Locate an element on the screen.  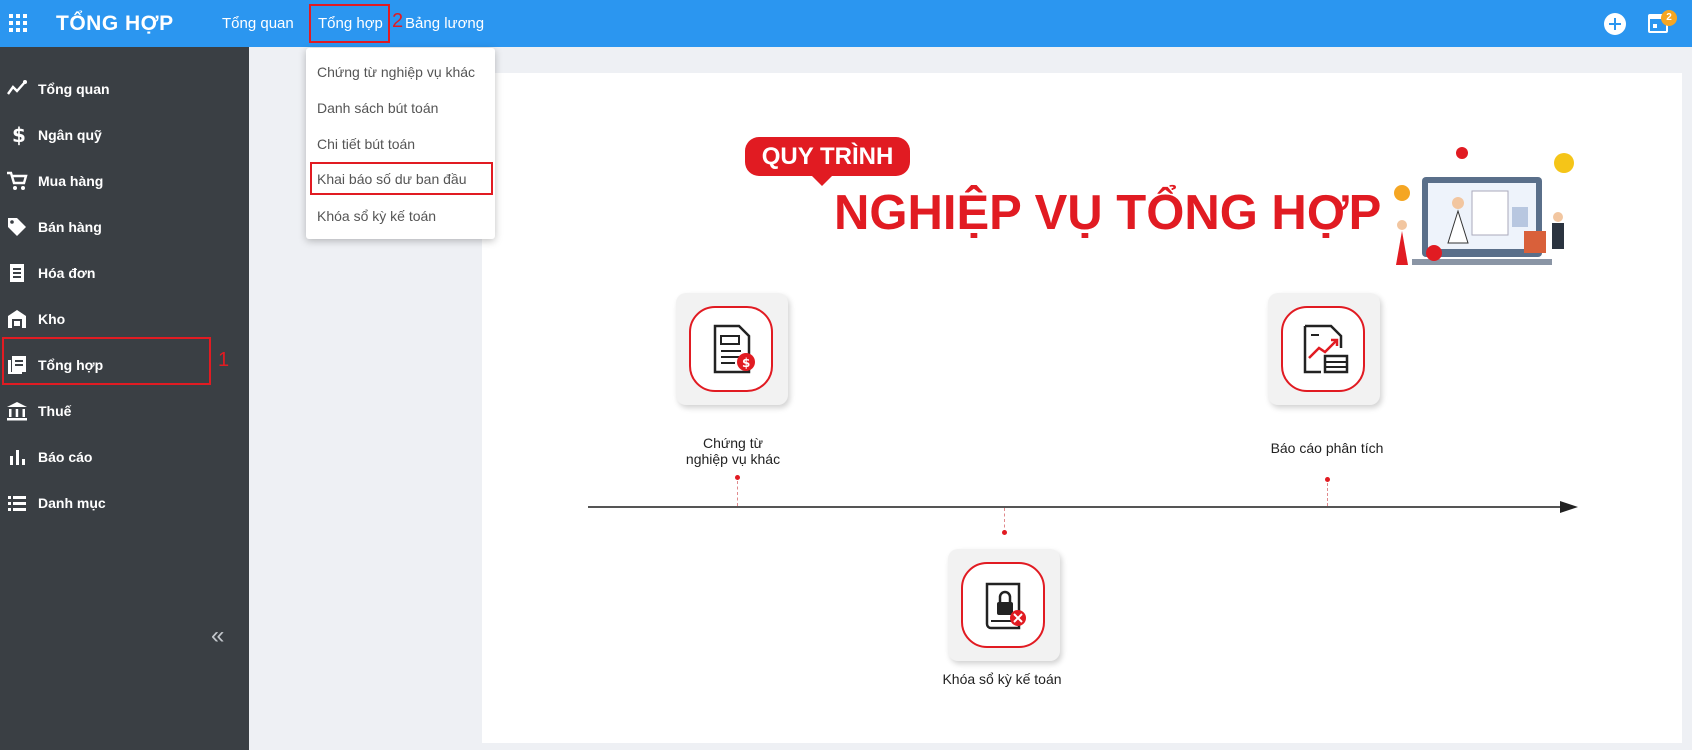
menu-item-chi-tiet-but-toan: Chi tiết bút toán is located at coordinates (366, 144).